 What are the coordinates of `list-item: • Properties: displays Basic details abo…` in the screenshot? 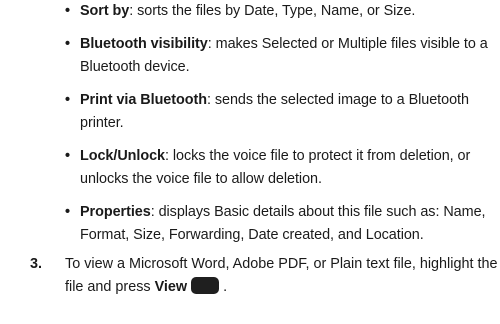 It's located at (250, 224).